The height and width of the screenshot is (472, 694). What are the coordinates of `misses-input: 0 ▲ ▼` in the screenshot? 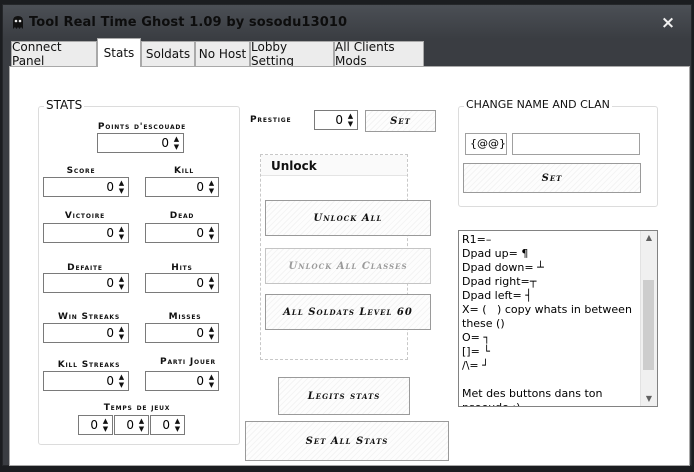 It's located at (182, 333).